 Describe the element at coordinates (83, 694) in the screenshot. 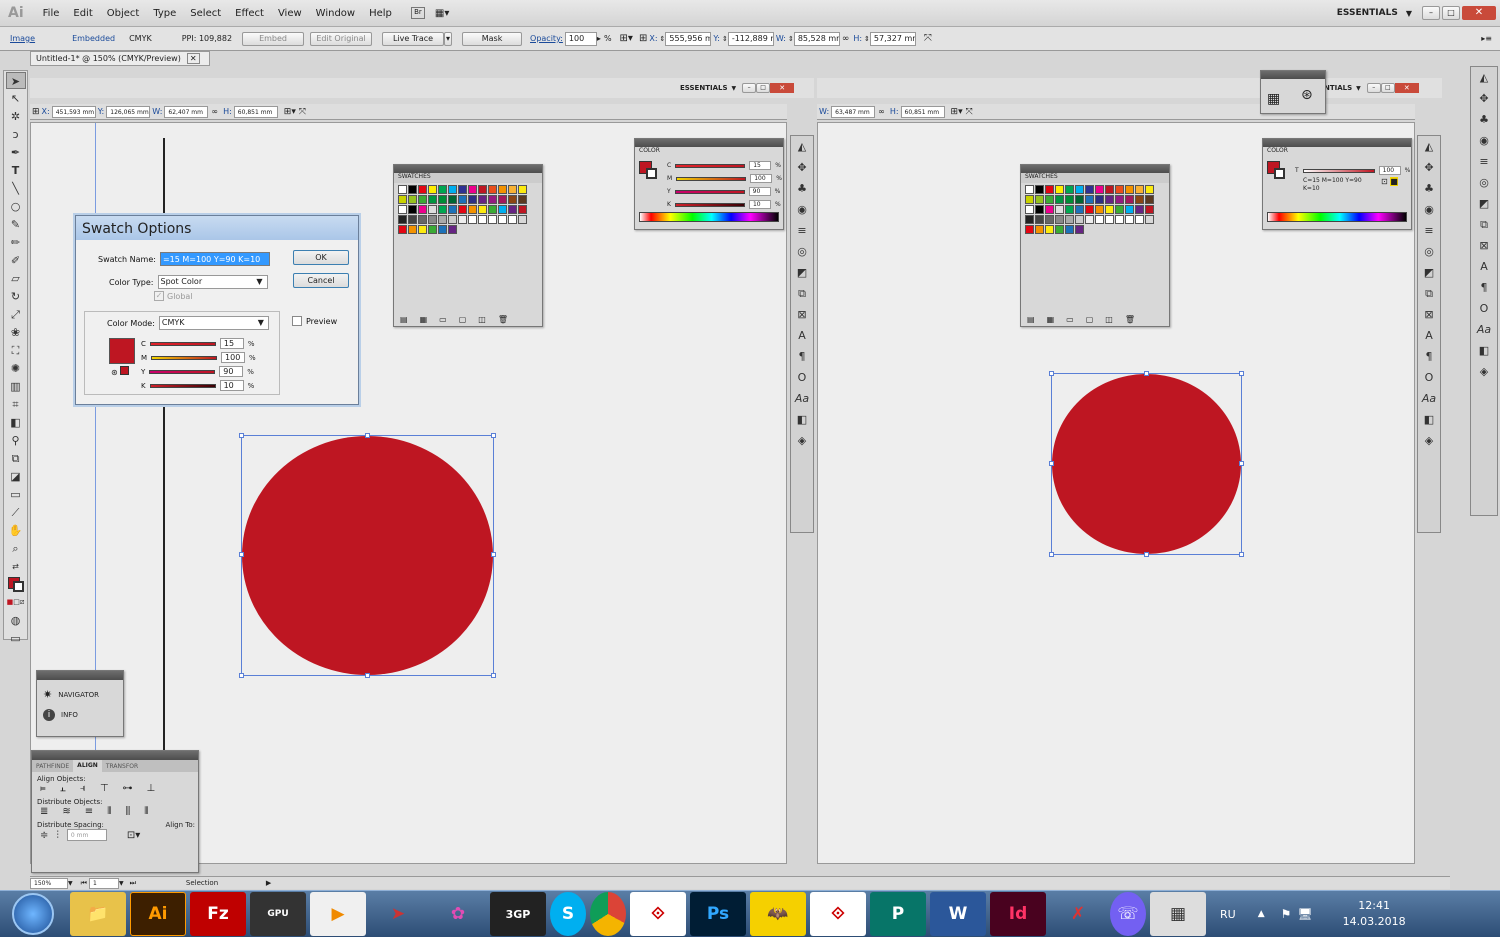

I see `navigator-row: ✷ NAVIGATOR` at that location.